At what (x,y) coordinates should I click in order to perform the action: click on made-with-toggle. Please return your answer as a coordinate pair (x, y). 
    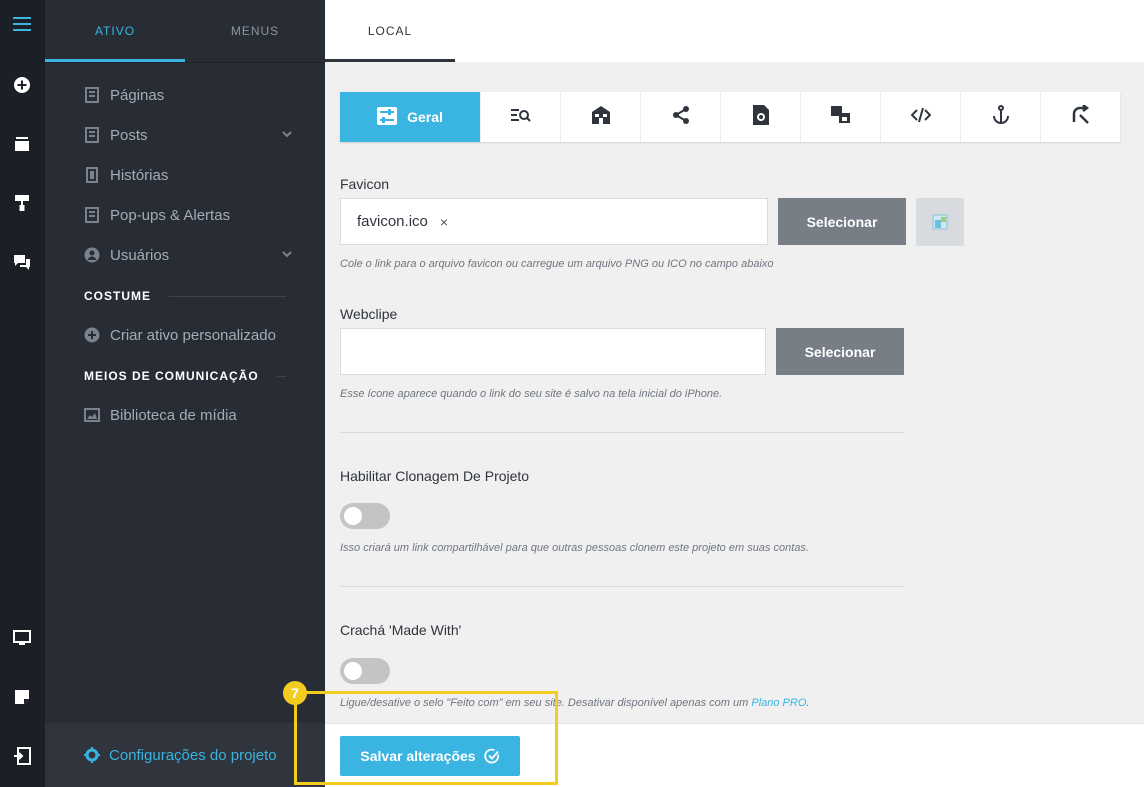
    Looking at the image, I should click on (365, 671).